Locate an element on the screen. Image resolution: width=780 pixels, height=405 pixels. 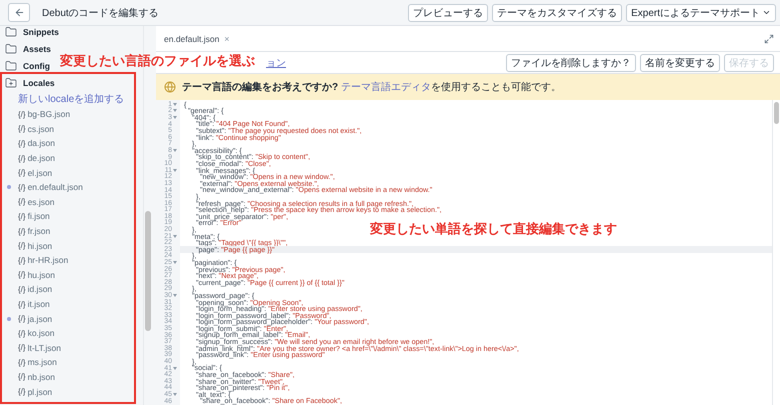
file-name: id.json is located at coordinates (40, 289).